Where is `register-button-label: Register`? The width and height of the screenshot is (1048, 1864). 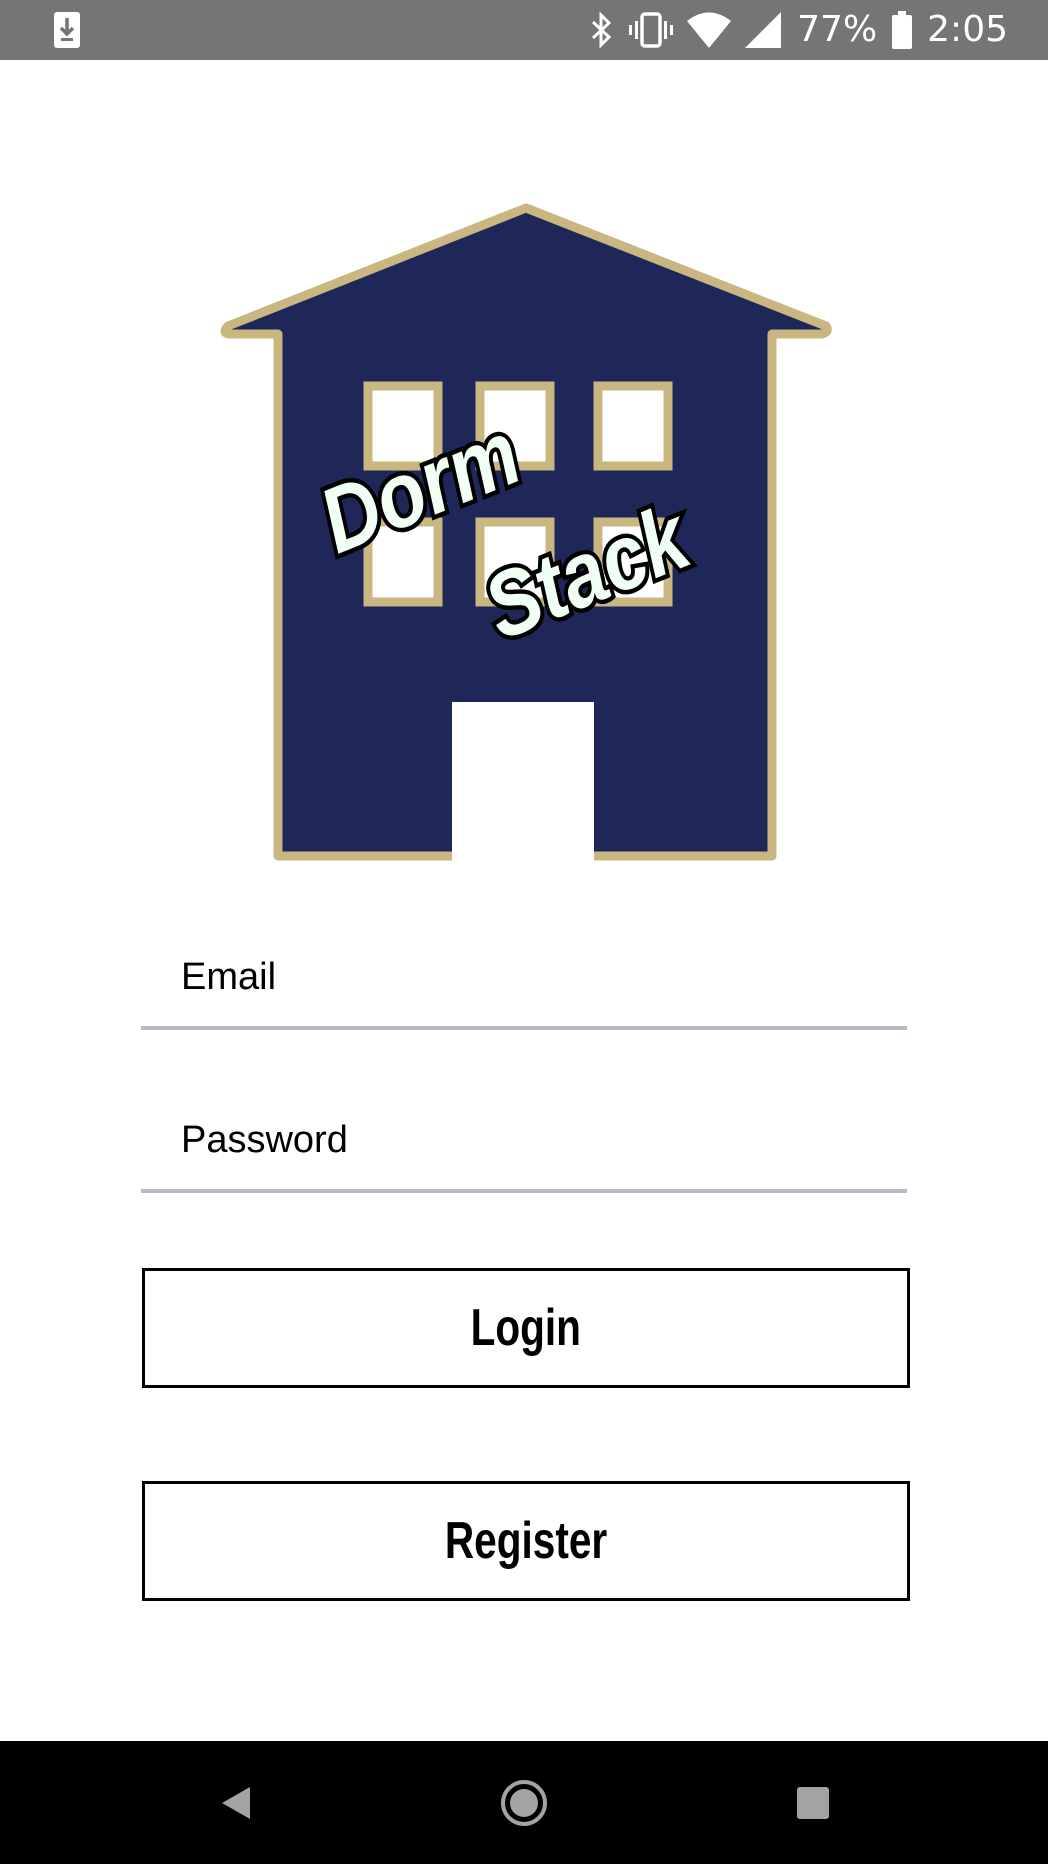
register-button-label: Register is located at coordinates (526, 1541).